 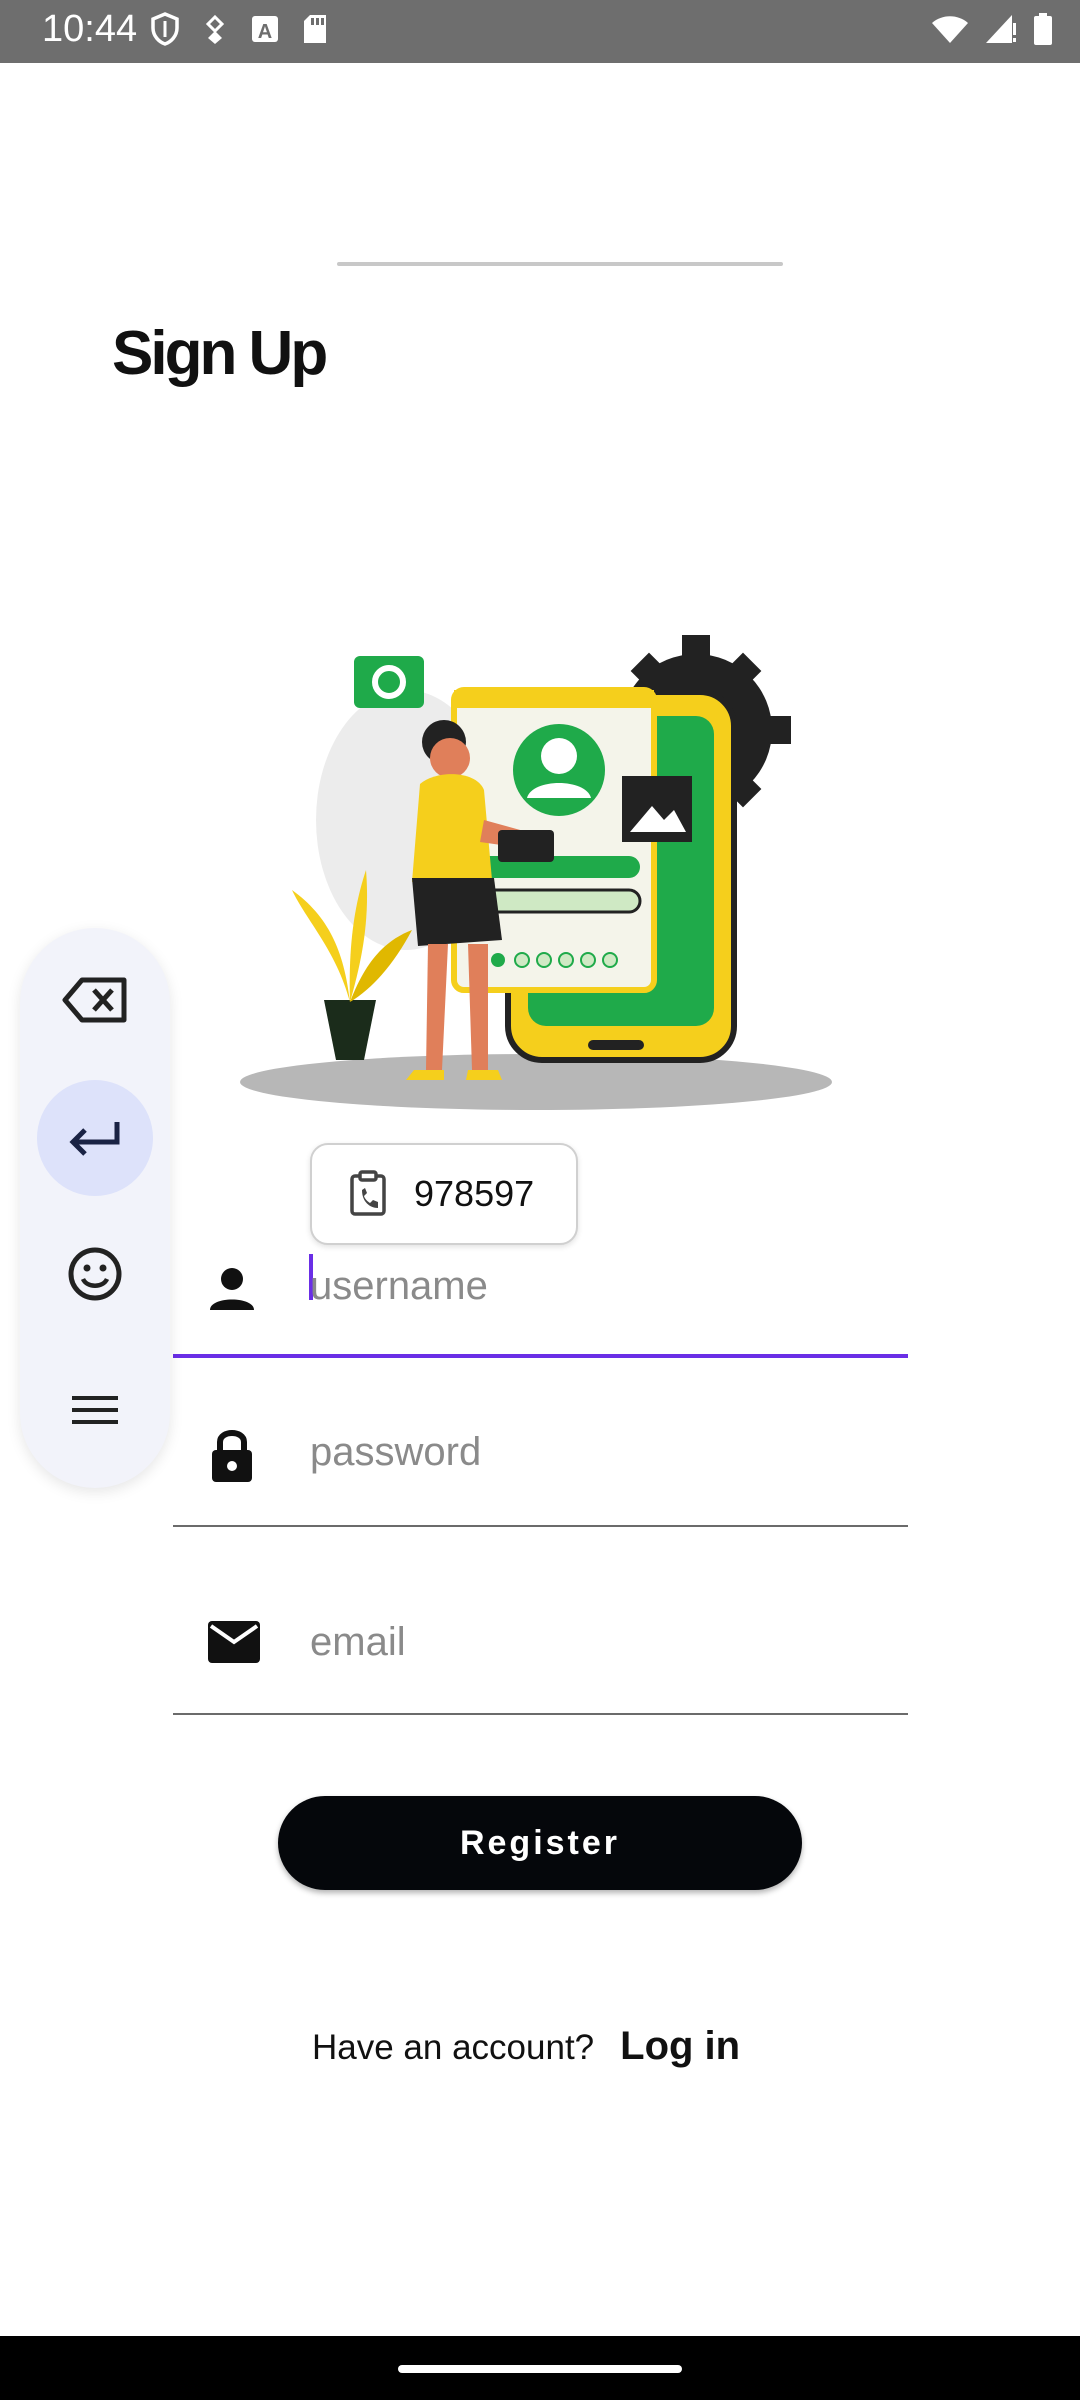 I want to click on emoji-icon, so click(x=95, y=1274).